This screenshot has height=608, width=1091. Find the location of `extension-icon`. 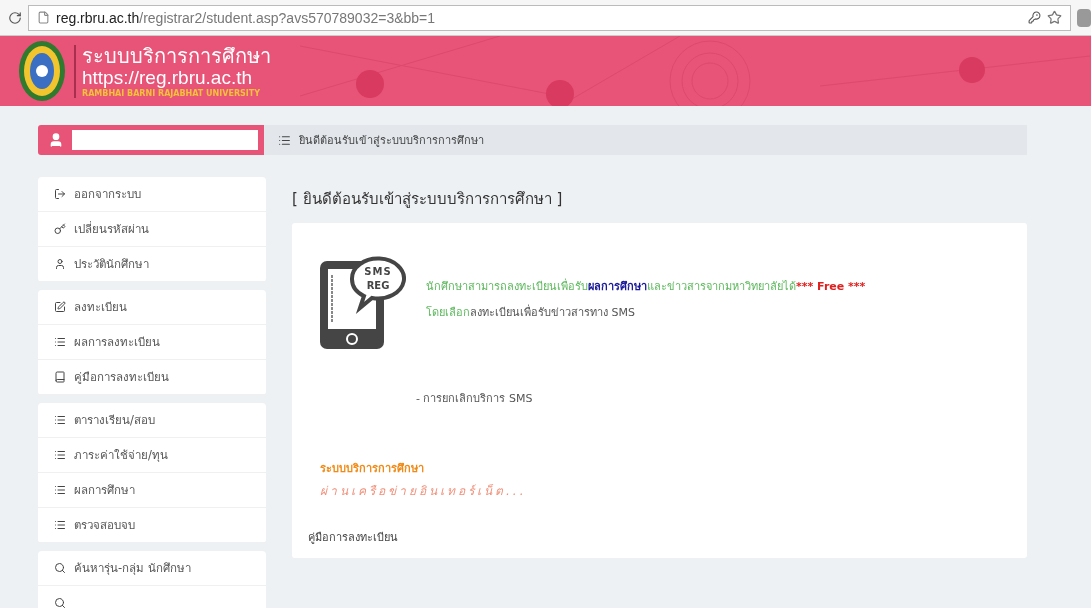

extension-icon is located at coordinates (1084, 17).